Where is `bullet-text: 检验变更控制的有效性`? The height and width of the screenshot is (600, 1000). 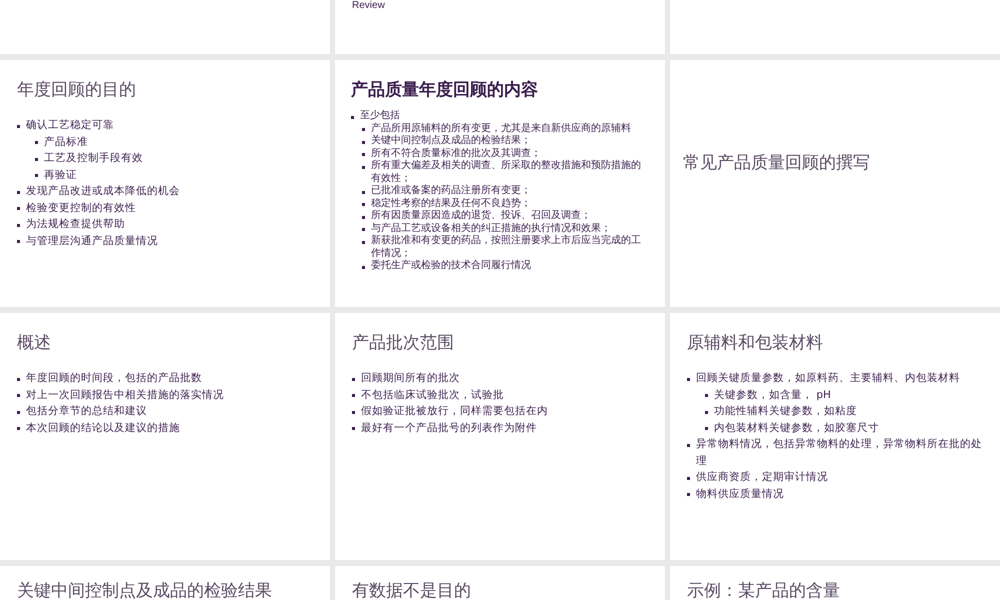
bullet-text: 检验变更控制的有效性 is located at coordinates (81, 208).